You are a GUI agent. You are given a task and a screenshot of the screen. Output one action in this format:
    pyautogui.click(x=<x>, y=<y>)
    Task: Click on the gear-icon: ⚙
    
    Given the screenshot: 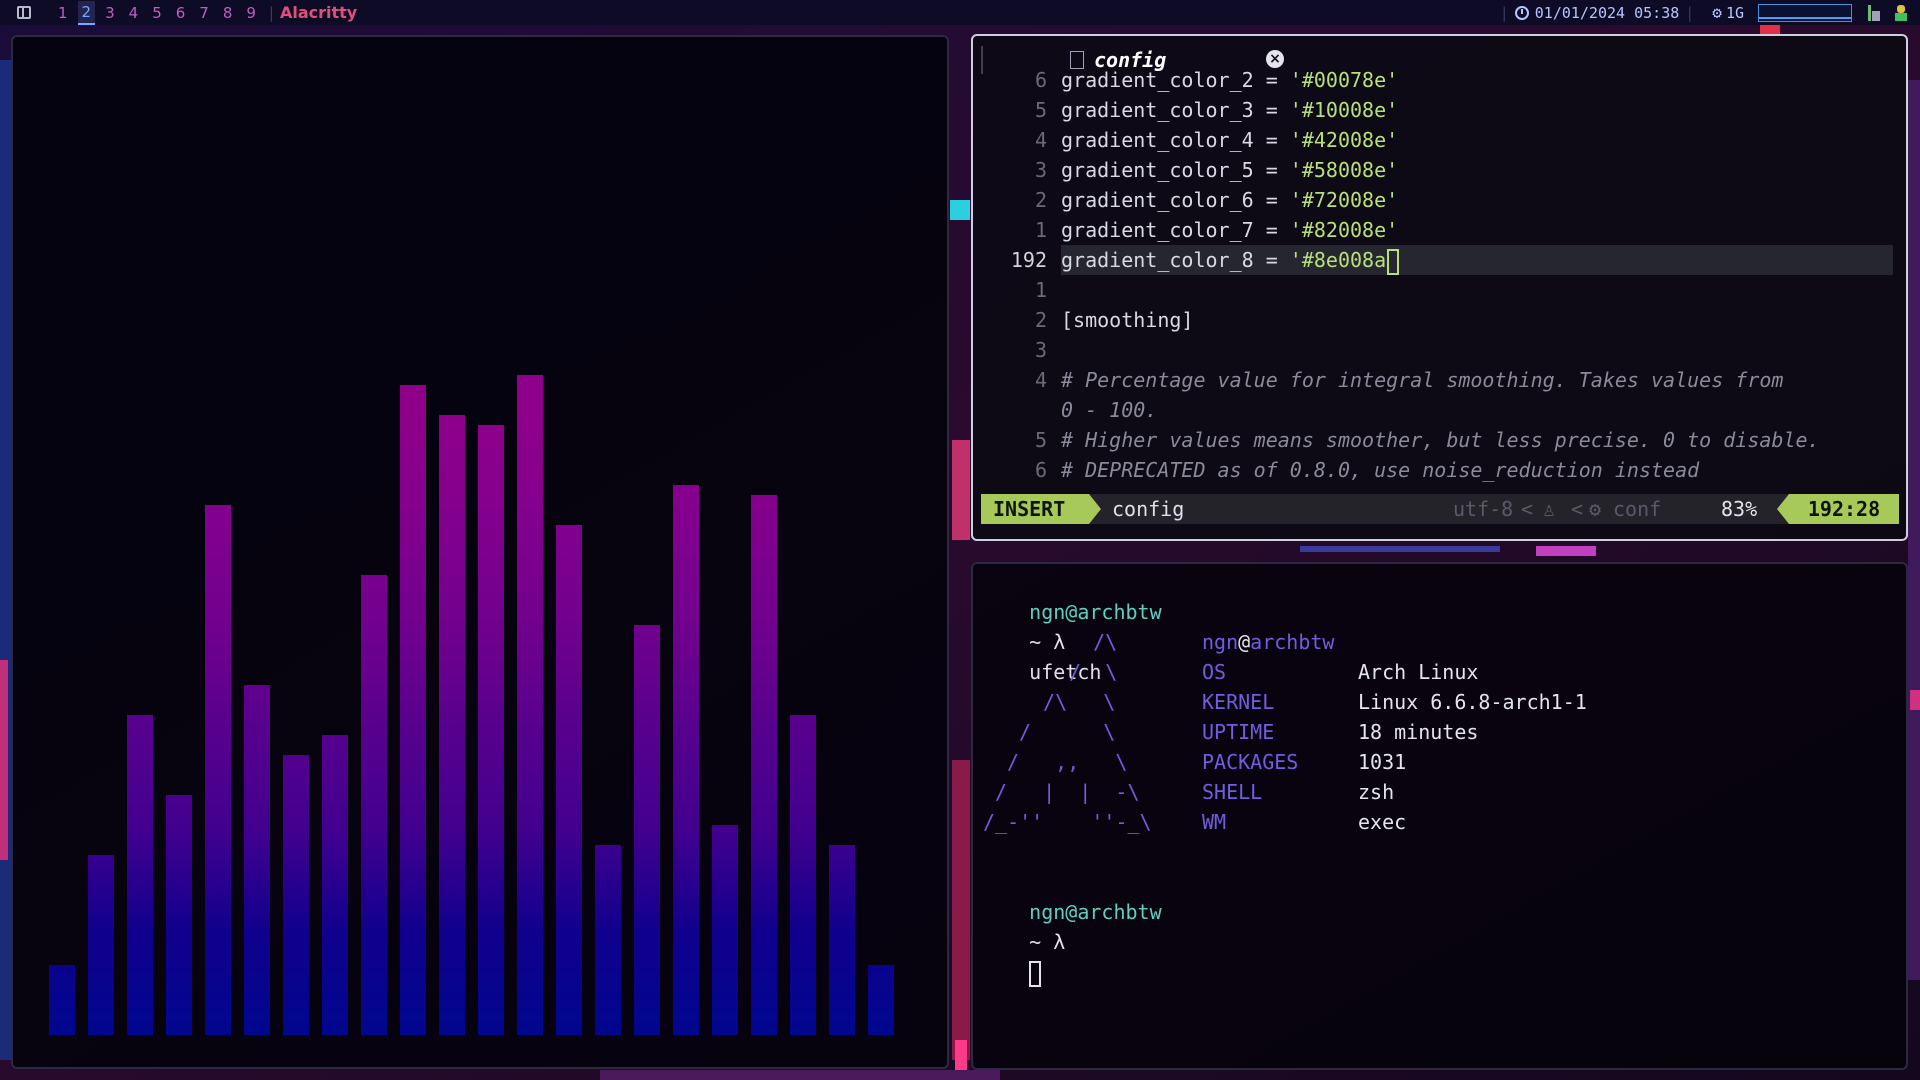 What is the action you would take?
    pyautogui.click(x=1595, y=509)
    